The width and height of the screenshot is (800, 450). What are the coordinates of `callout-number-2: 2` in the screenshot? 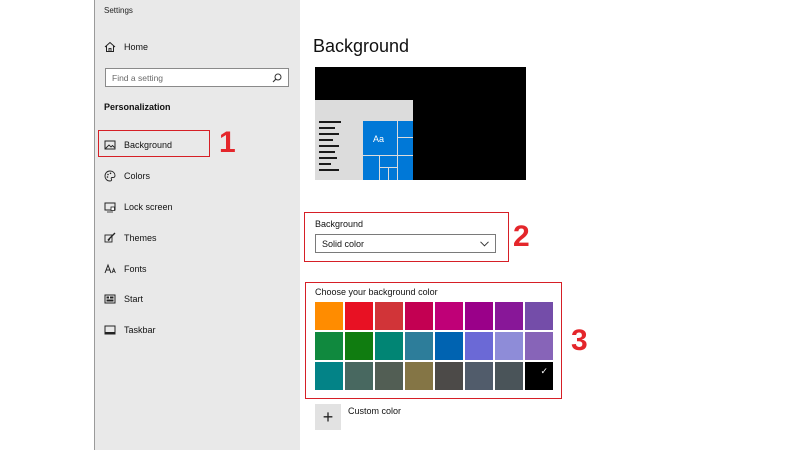 It's located at (521, 236).